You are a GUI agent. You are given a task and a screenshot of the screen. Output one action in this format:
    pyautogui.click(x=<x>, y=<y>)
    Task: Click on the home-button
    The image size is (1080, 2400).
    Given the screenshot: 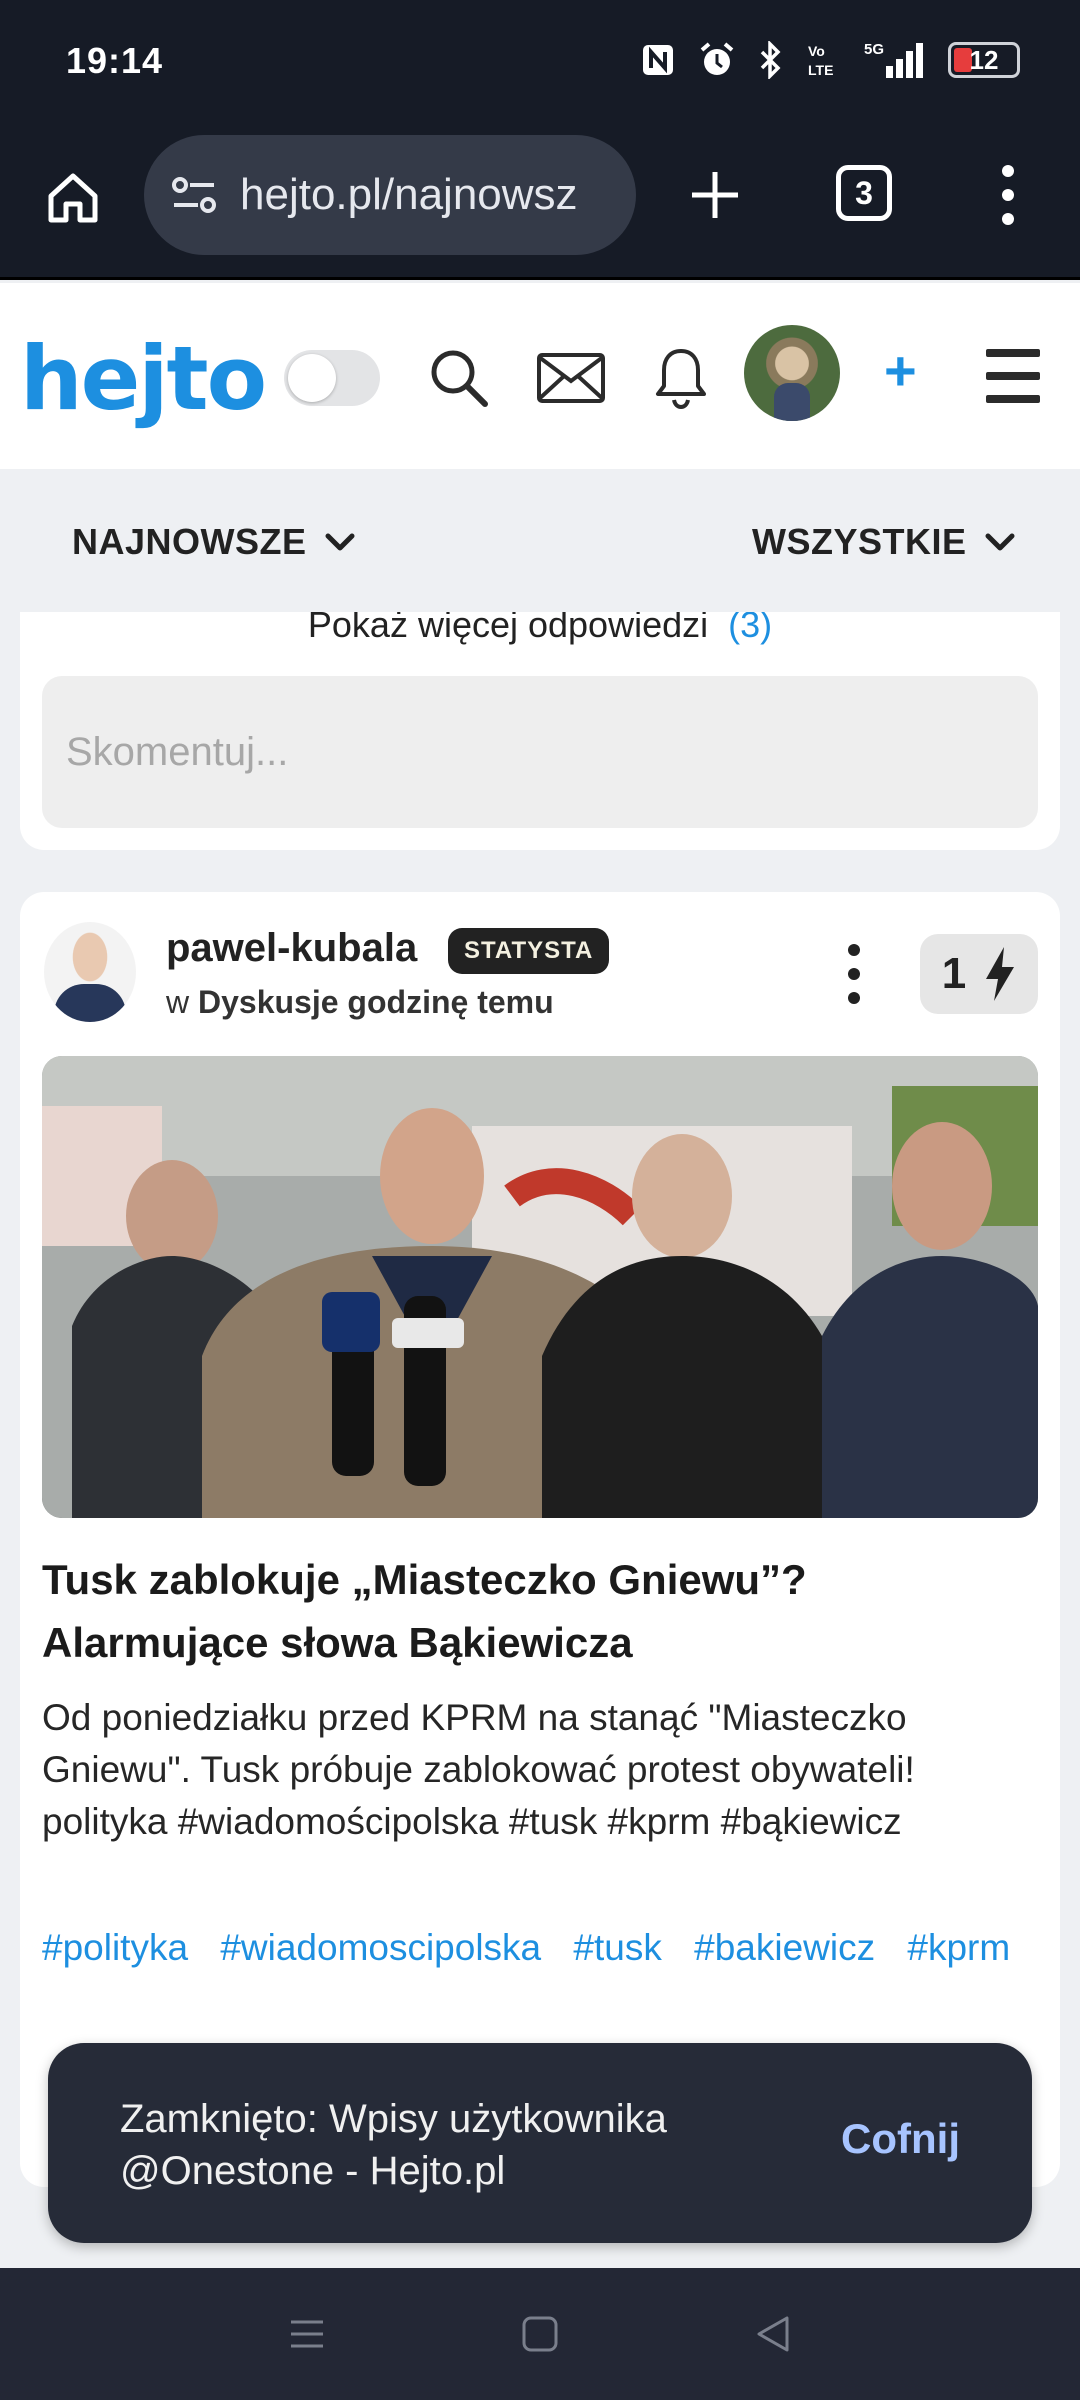 What is the action you would take?
    pyautogui.click(x=73, y=198)
    